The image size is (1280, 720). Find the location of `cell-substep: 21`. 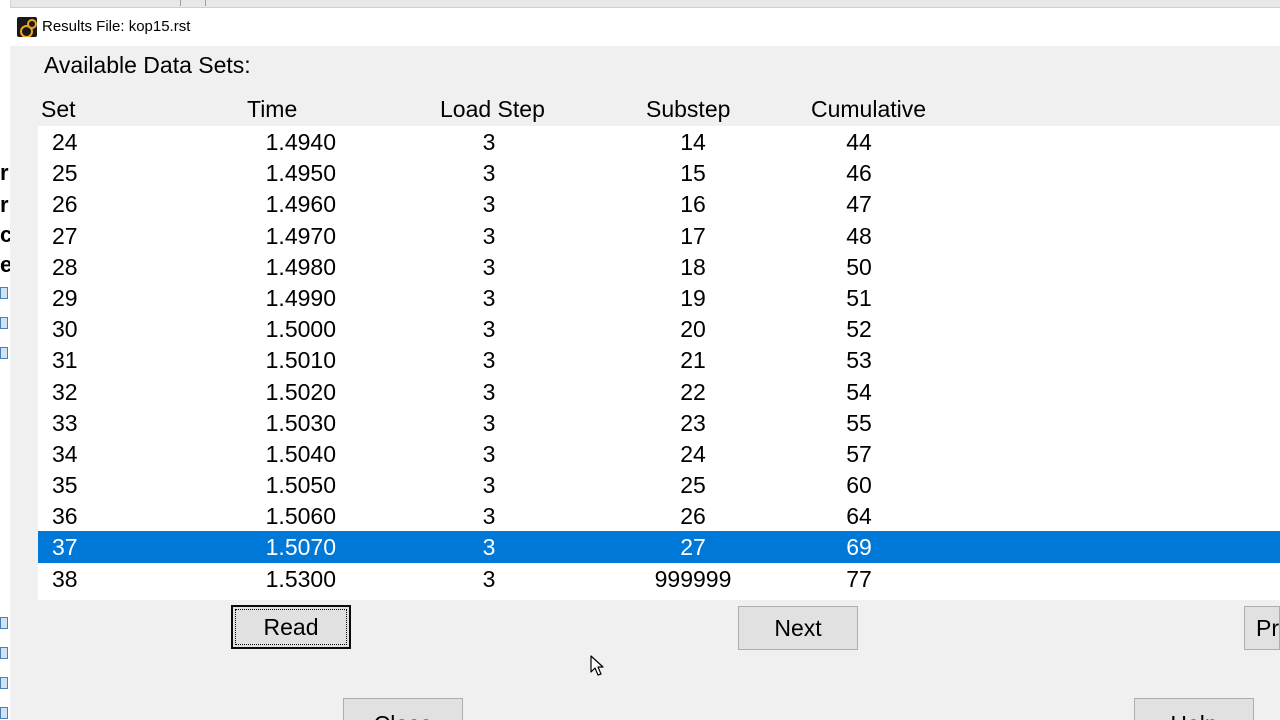

cell-substep: 21 is located at coordinates (693, 360).